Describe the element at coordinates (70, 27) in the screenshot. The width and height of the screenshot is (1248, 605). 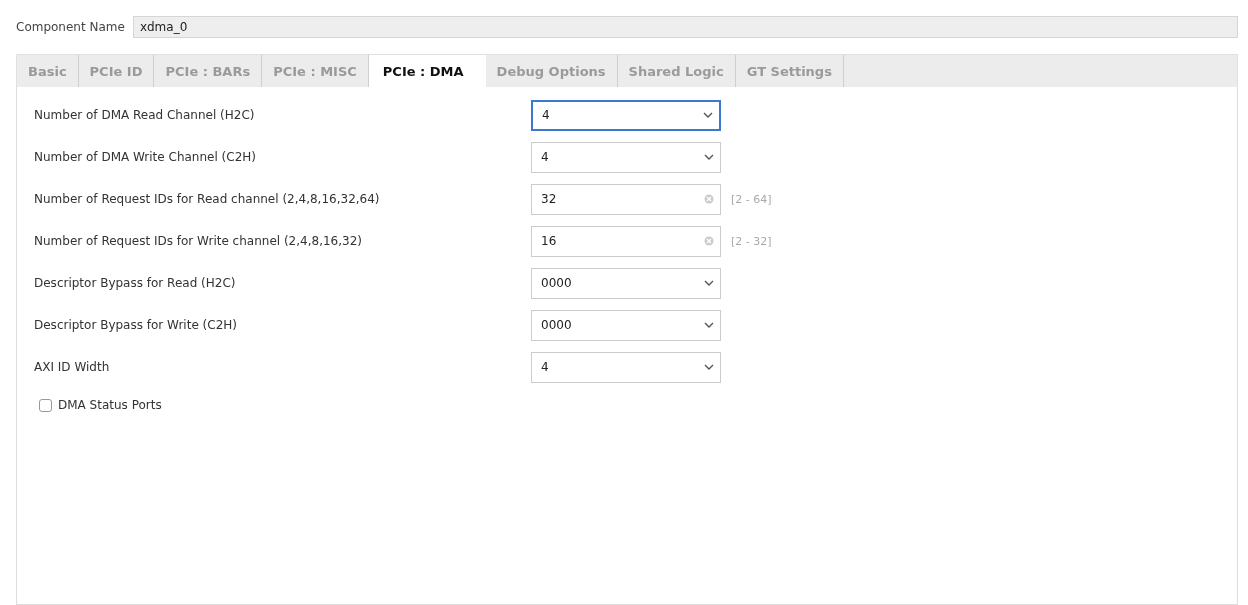
I see `component-name-label: Component Name` at that location.